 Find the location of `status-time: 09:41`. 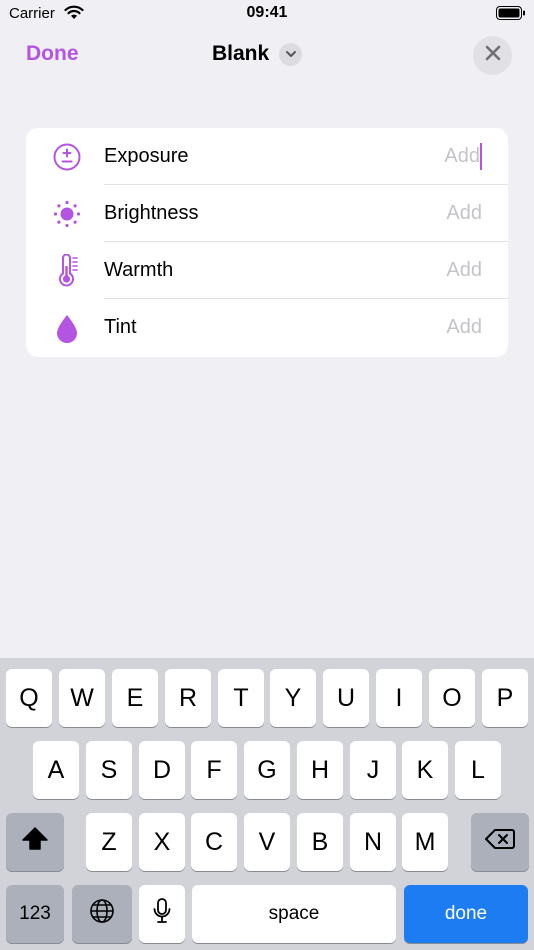

status-time: 09:41 is located at coordinates (267, 12).